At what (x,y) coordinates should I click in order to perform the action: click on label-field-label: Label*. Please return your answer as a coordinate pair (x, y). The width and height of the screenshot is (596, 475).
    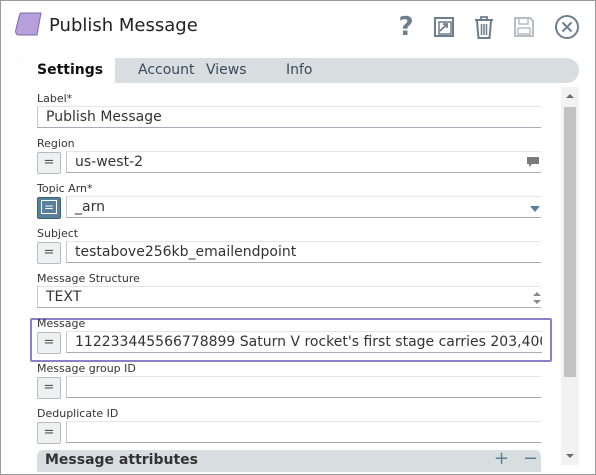
    Looking at the image, I should click on (55, 98).